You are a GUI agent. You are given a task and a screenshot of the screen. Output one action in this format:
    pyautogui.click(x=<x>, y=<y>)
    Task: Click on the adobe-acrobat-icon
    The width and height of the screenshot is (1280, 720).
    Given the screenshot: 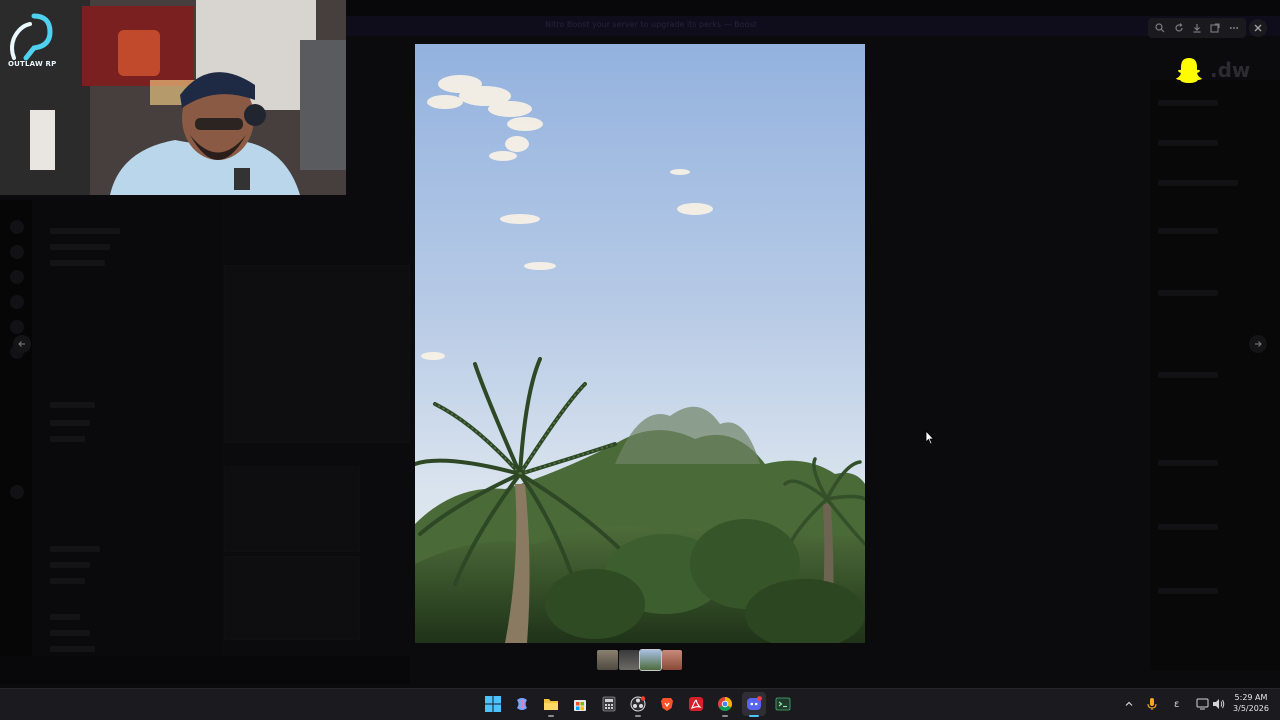 What is the action you would take?
    pyautogui.click(x=696, y=704)
    